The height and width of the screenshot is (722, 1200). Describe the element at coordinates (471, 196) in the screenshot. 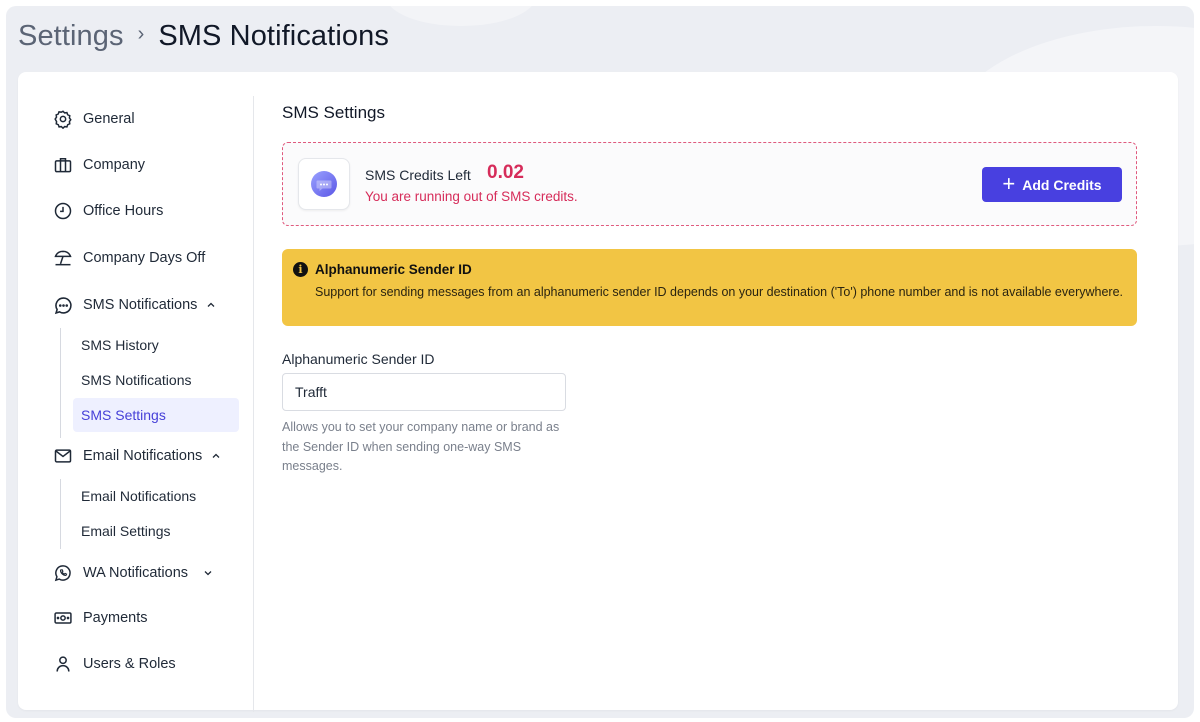

I see `sms-credits-warning: You are running out of SMS credits.` at that location.